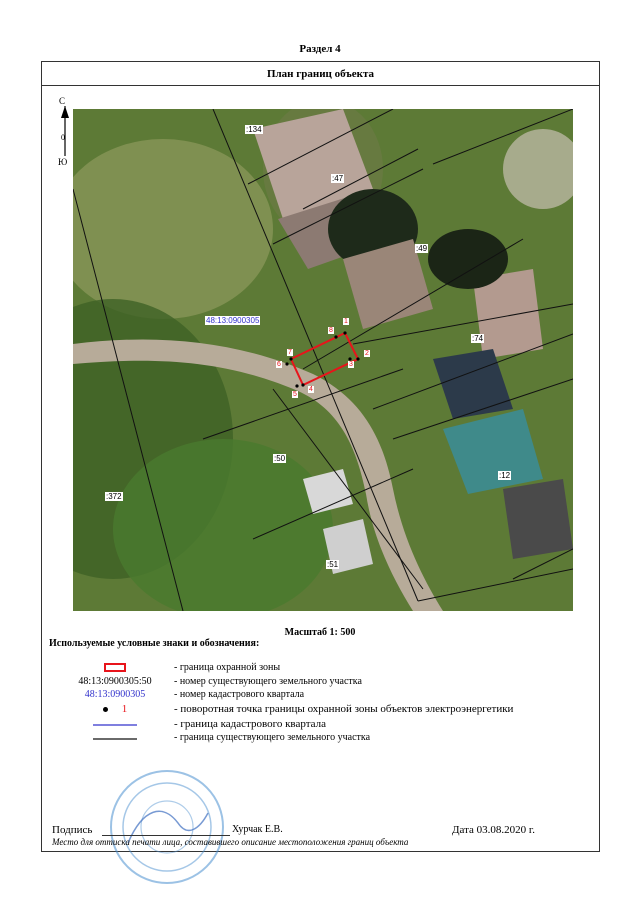  Describe the element at coordinates (478, 338) in the screenshot. I see `parcel-label: :74` at that location.